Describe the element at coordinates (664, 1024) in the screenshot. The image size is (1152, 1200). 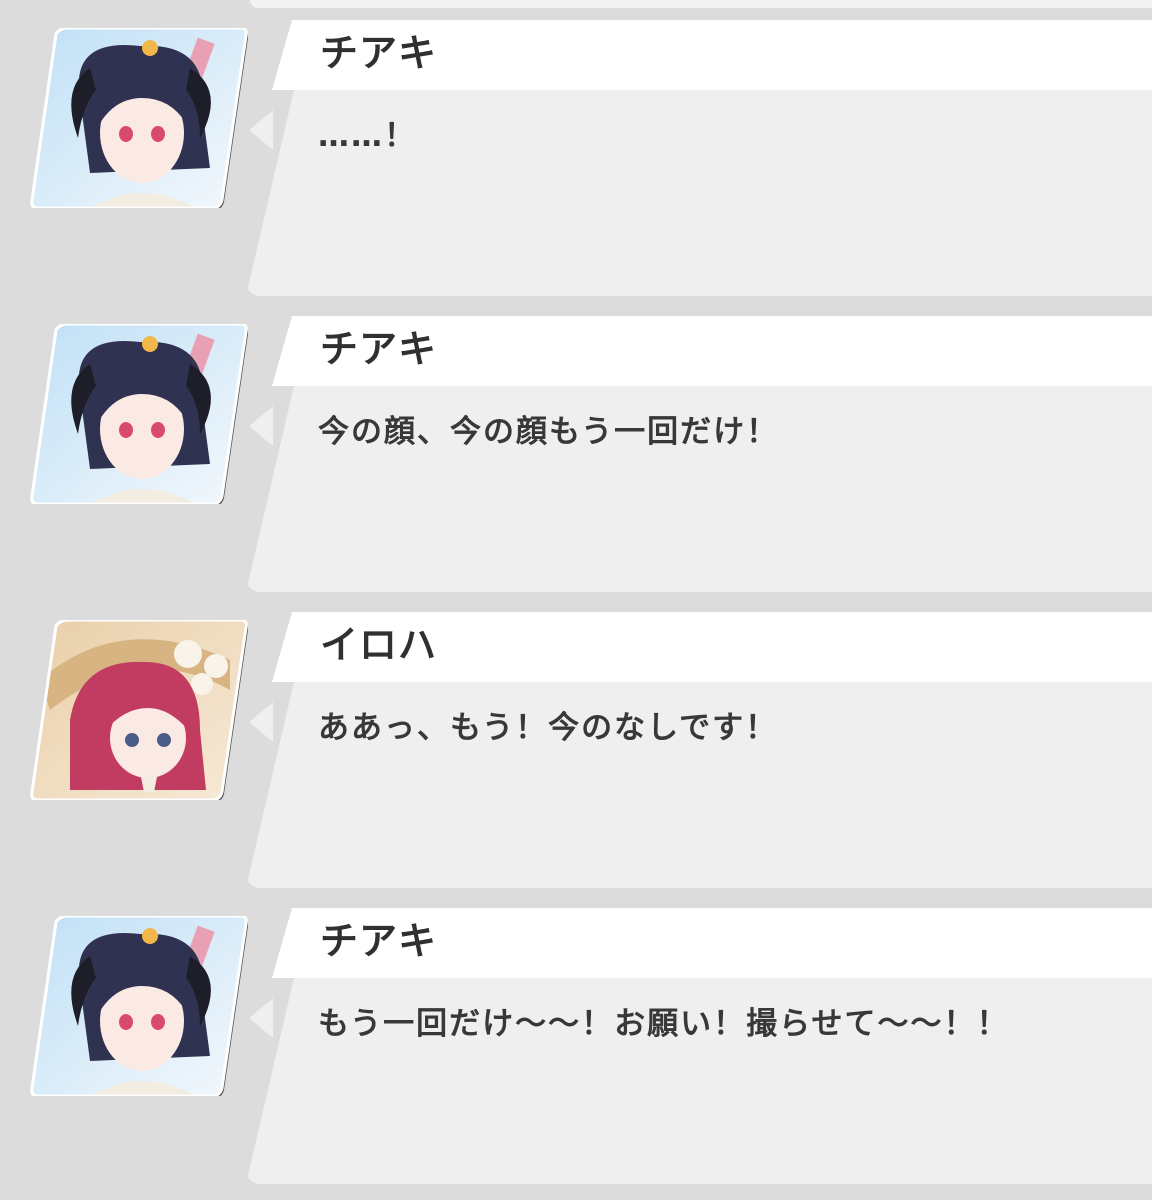
I see `dialogue-text: もう一回だけ〜〜！お願い！撮らせて〜〜！！` at that location.